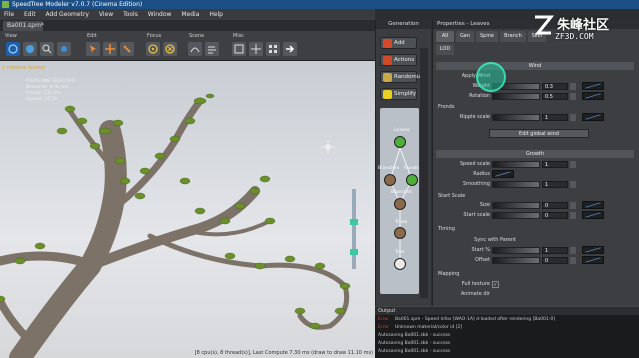 This screenshot has width=639, height=358. I want to click on rotation-slider, so click(516, 96).